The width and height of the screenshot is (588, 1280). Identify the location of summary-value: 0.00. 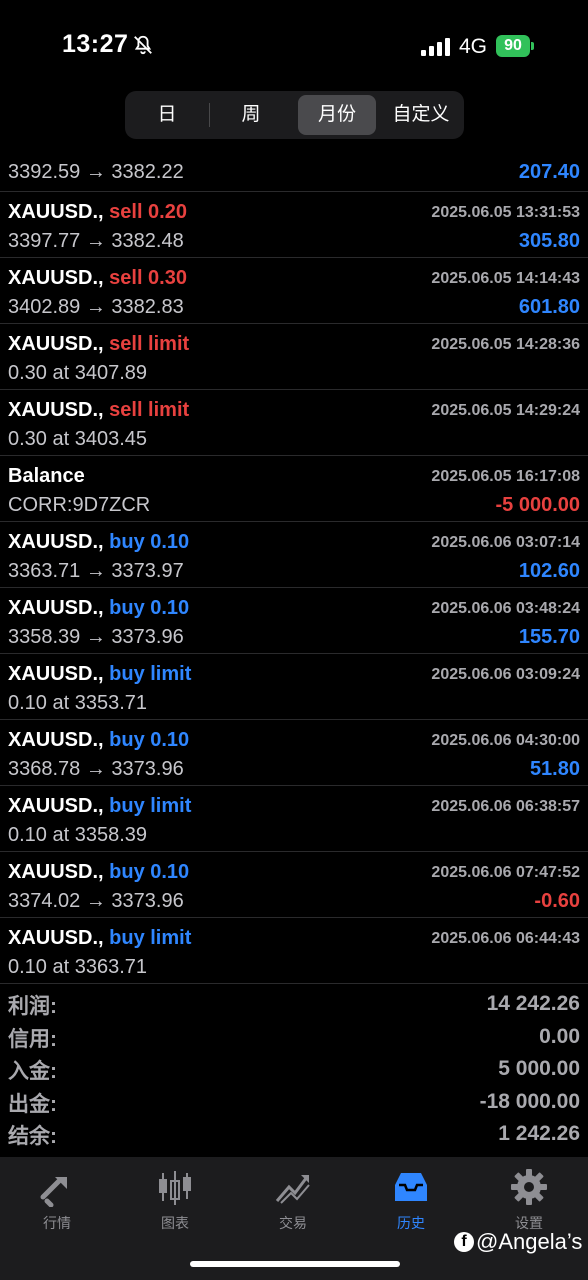
(559, 1036).